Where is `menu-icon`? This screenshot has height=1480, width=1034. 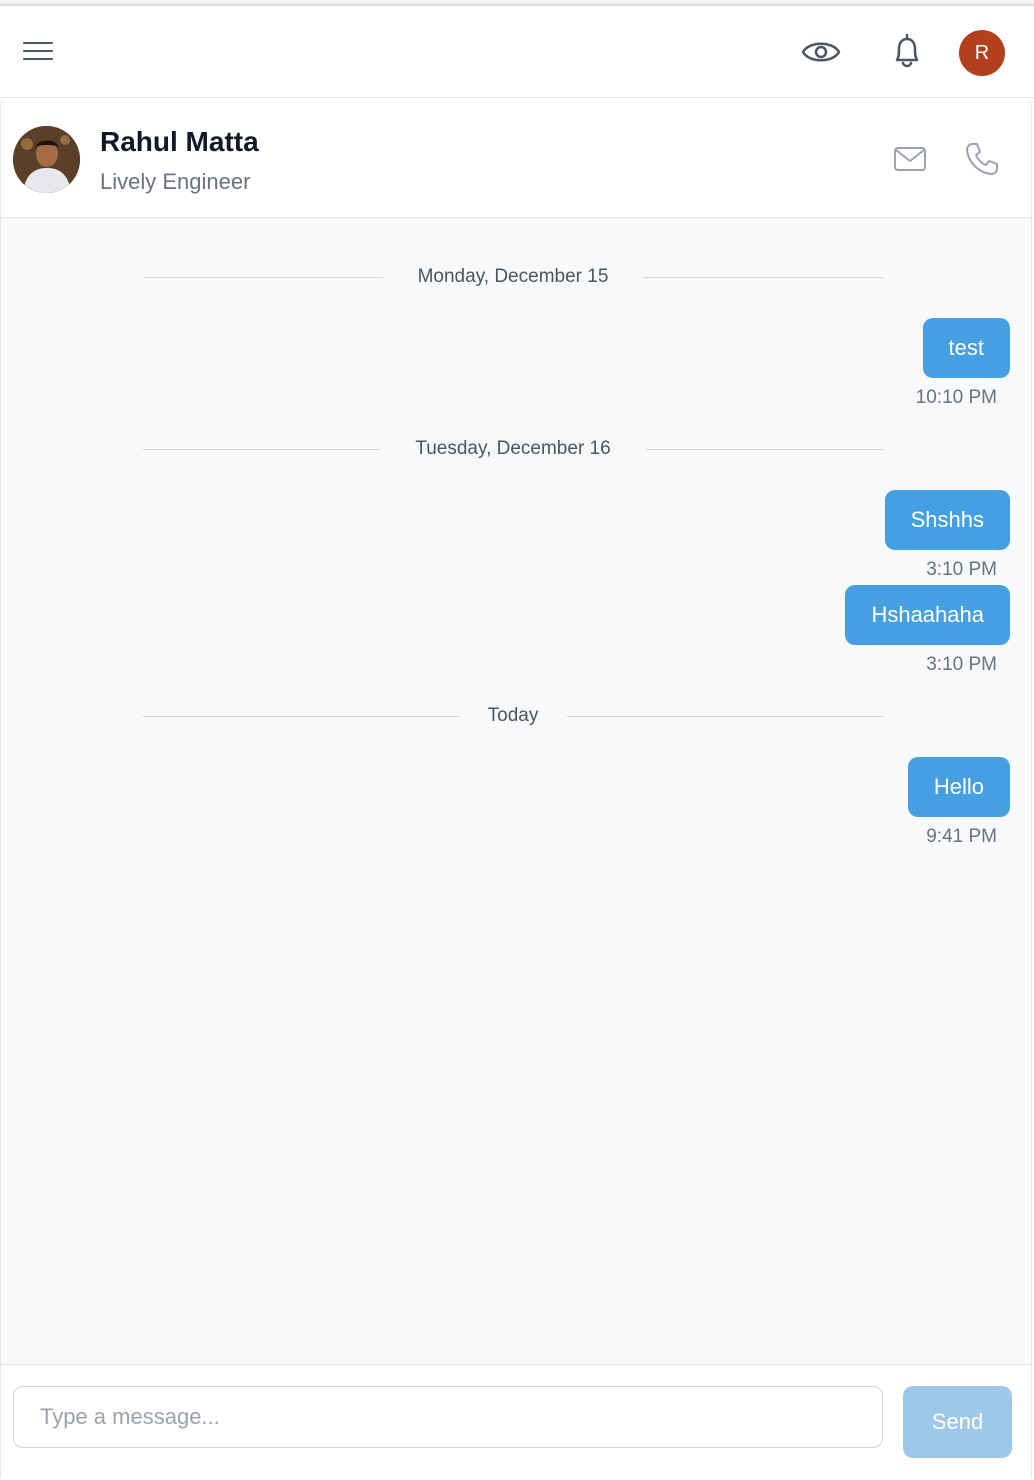 menu-icon is located at coordinates (38, 51).